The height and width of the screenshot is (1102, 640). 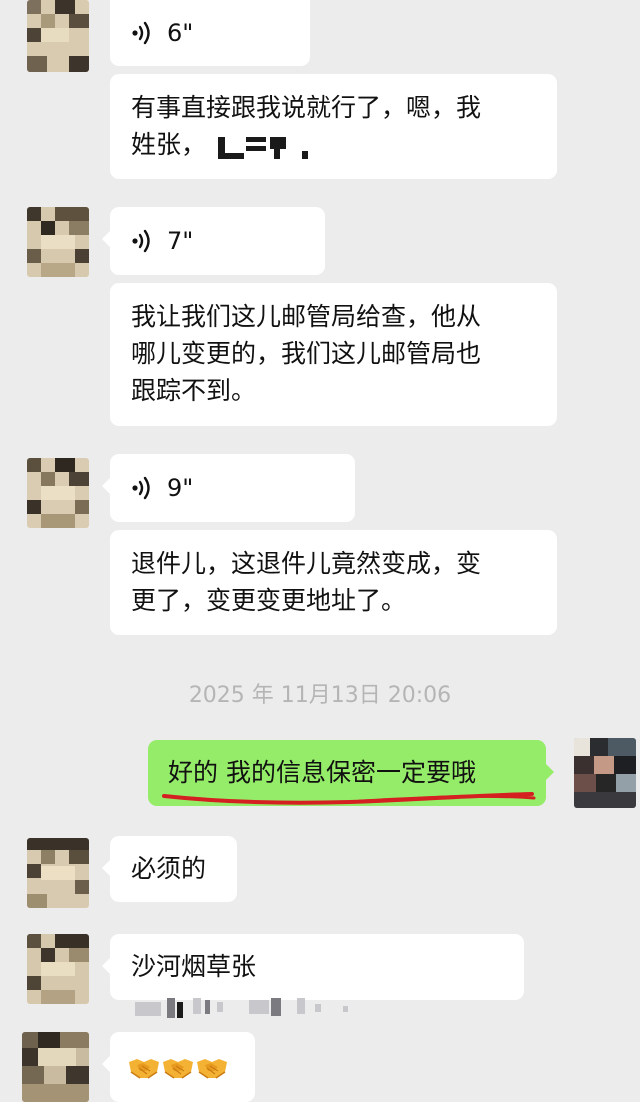 I want to click on voice-message-1: 6", so click(x=210, y=33).